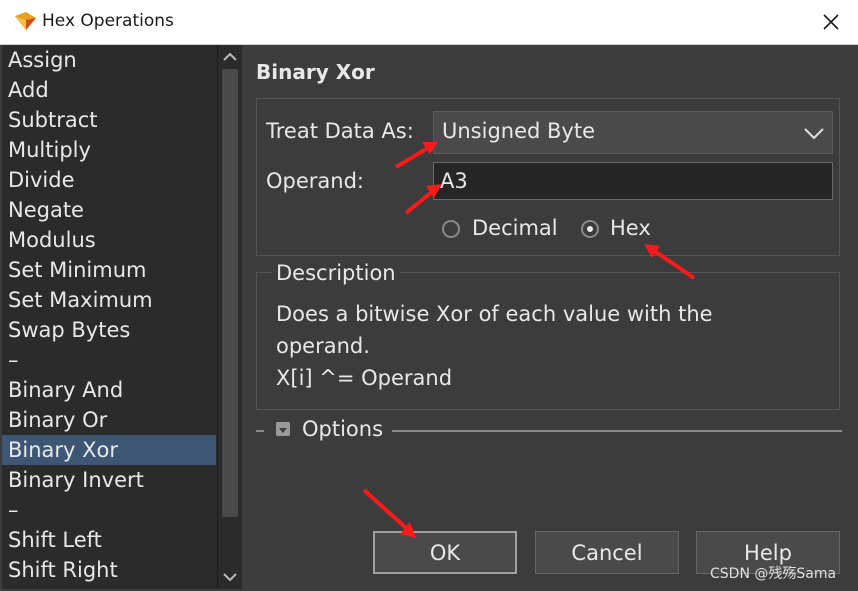  I want to click on scroll-thumb, so click(230, 293).